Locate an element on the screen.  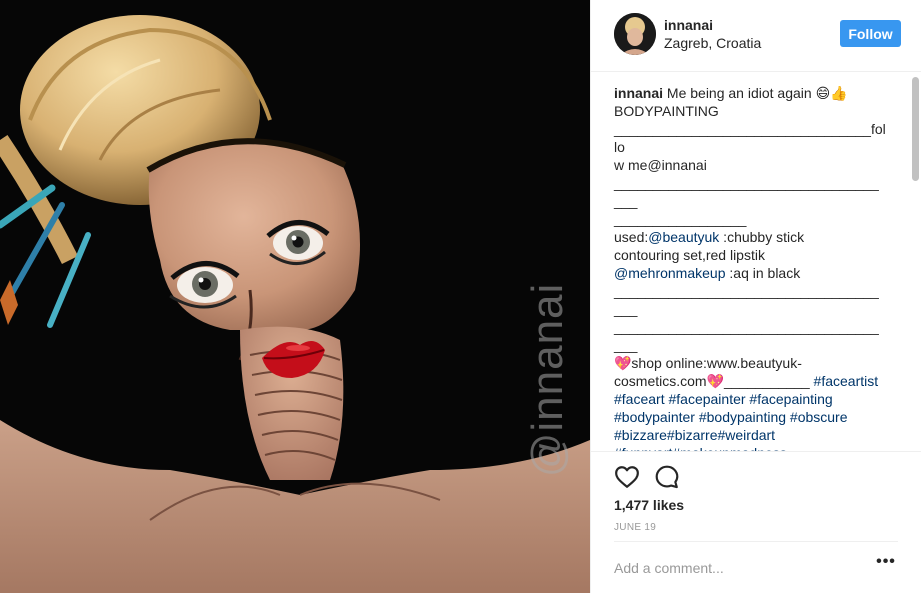
watermark-text: @innanai is located at coordinates (547, 380).